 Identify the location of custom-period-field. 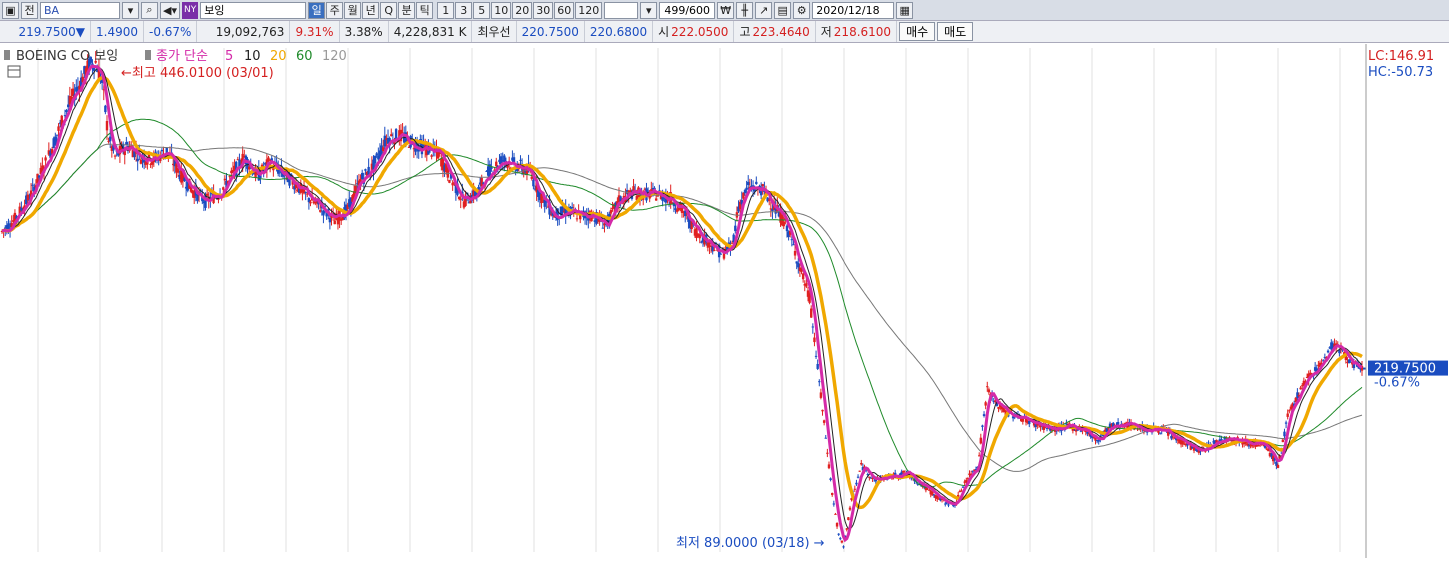
(621, 10).